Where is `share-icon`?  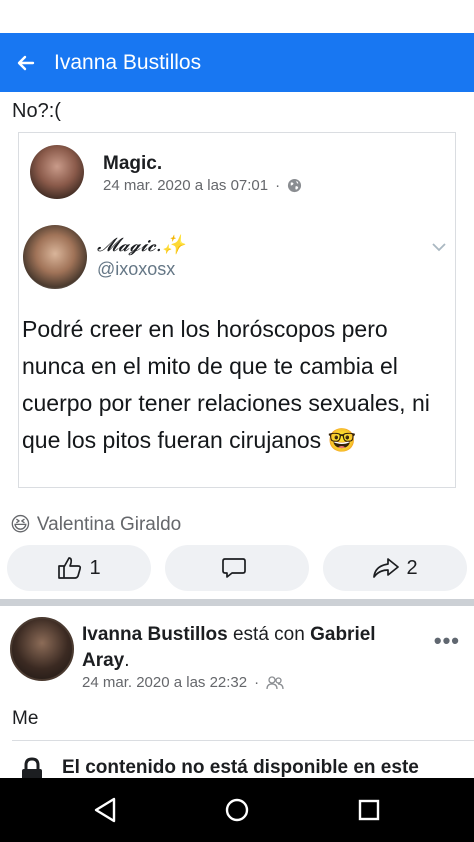
share-icon is located at coordinates (386, 568).